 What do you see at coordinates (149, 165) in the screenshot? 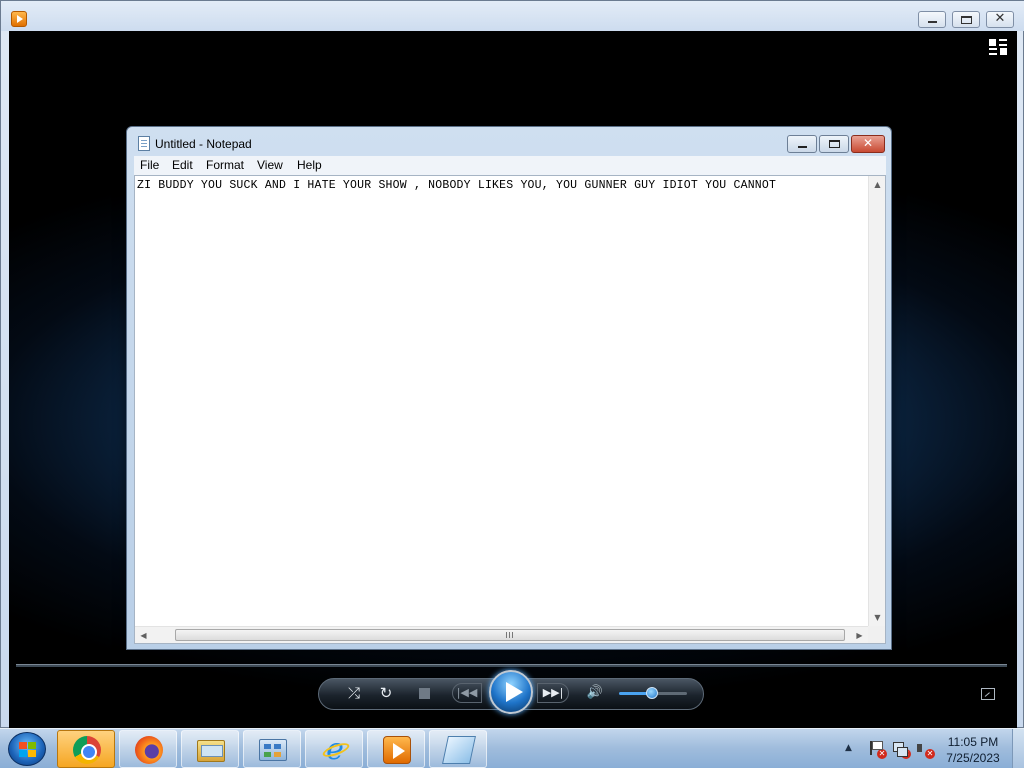
I see `menu-file: File` at bounding box center [149, 165].